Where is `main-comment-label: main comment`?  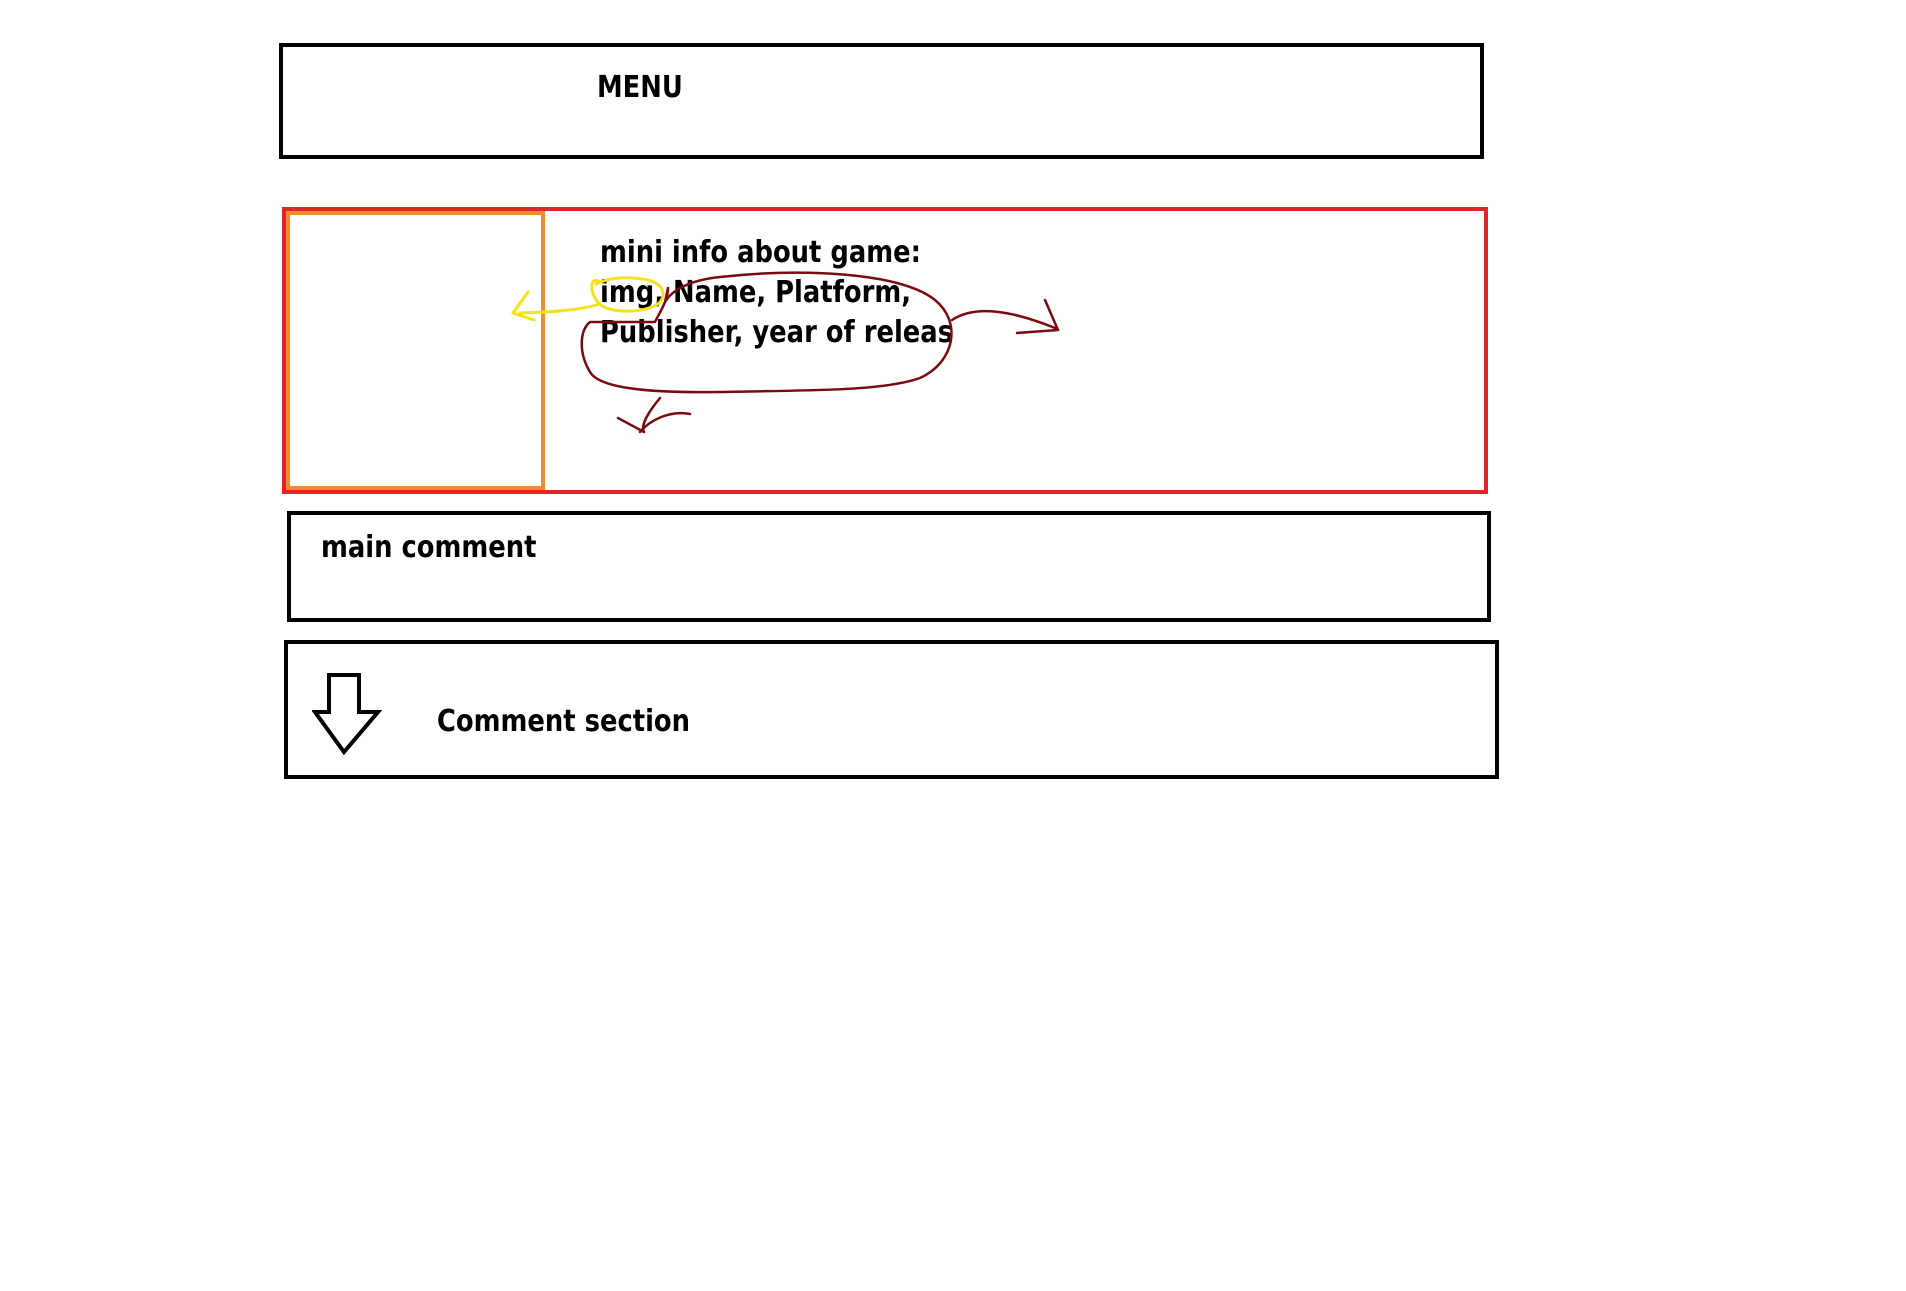 main-comment-label: main comment is located at coordinates (429, 547).